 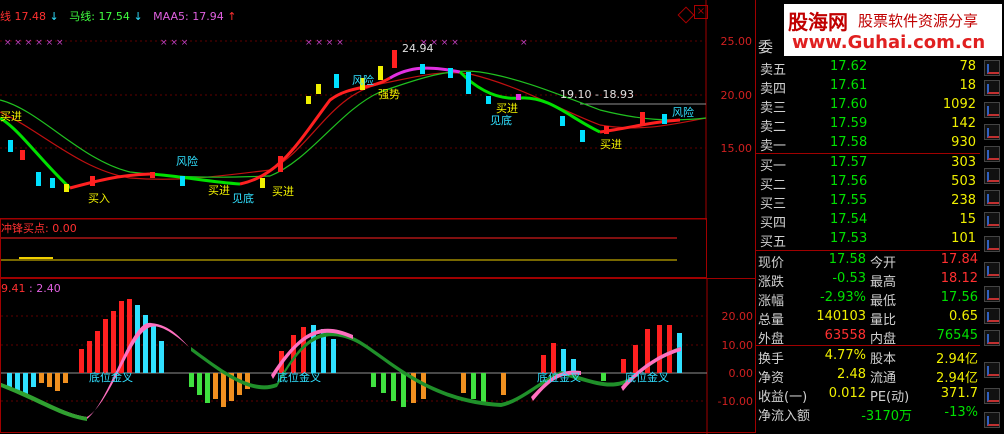 What do you see at coordinates (389, 94) in the screenshot?
I see `annotation-qiangshi: 强势` at bounding box center [389, 94].